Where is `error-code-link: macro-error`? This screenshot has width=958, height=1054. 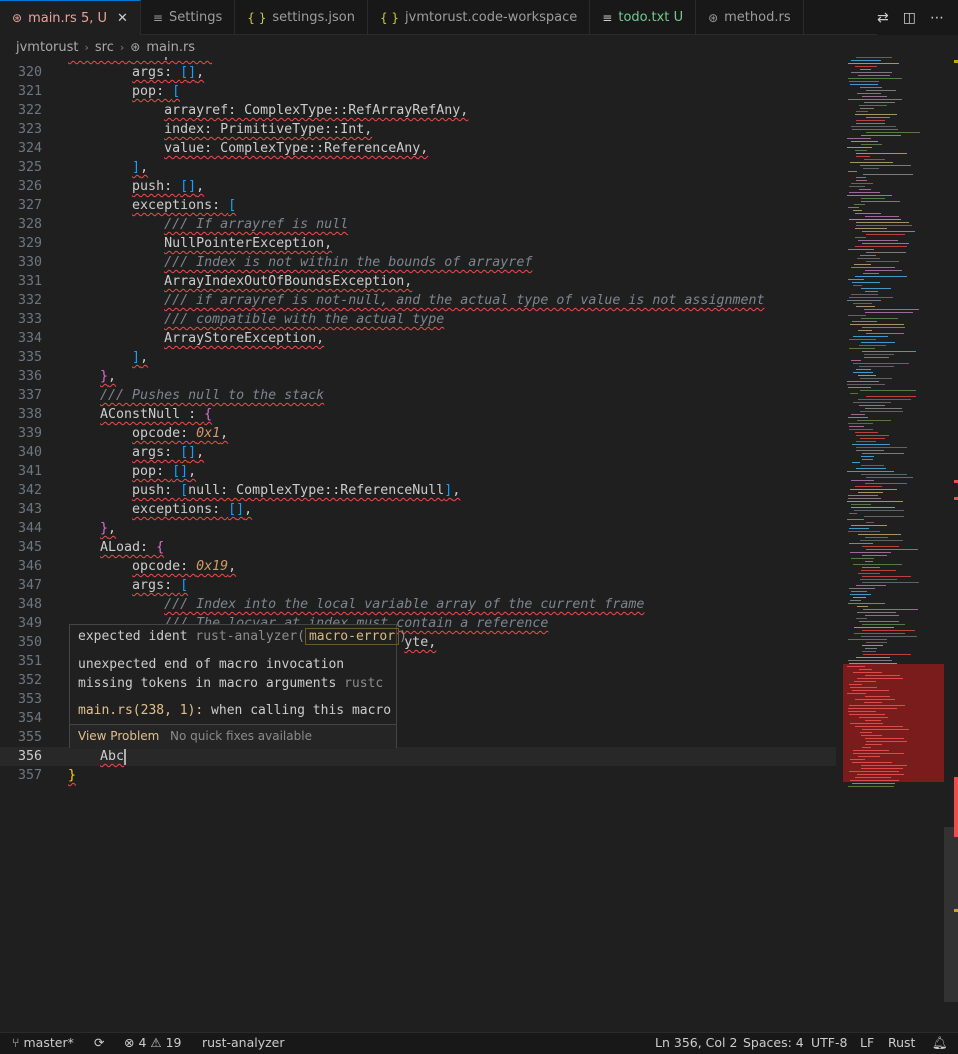
error-code-link: macro-error is located at coordinates (352, 636).